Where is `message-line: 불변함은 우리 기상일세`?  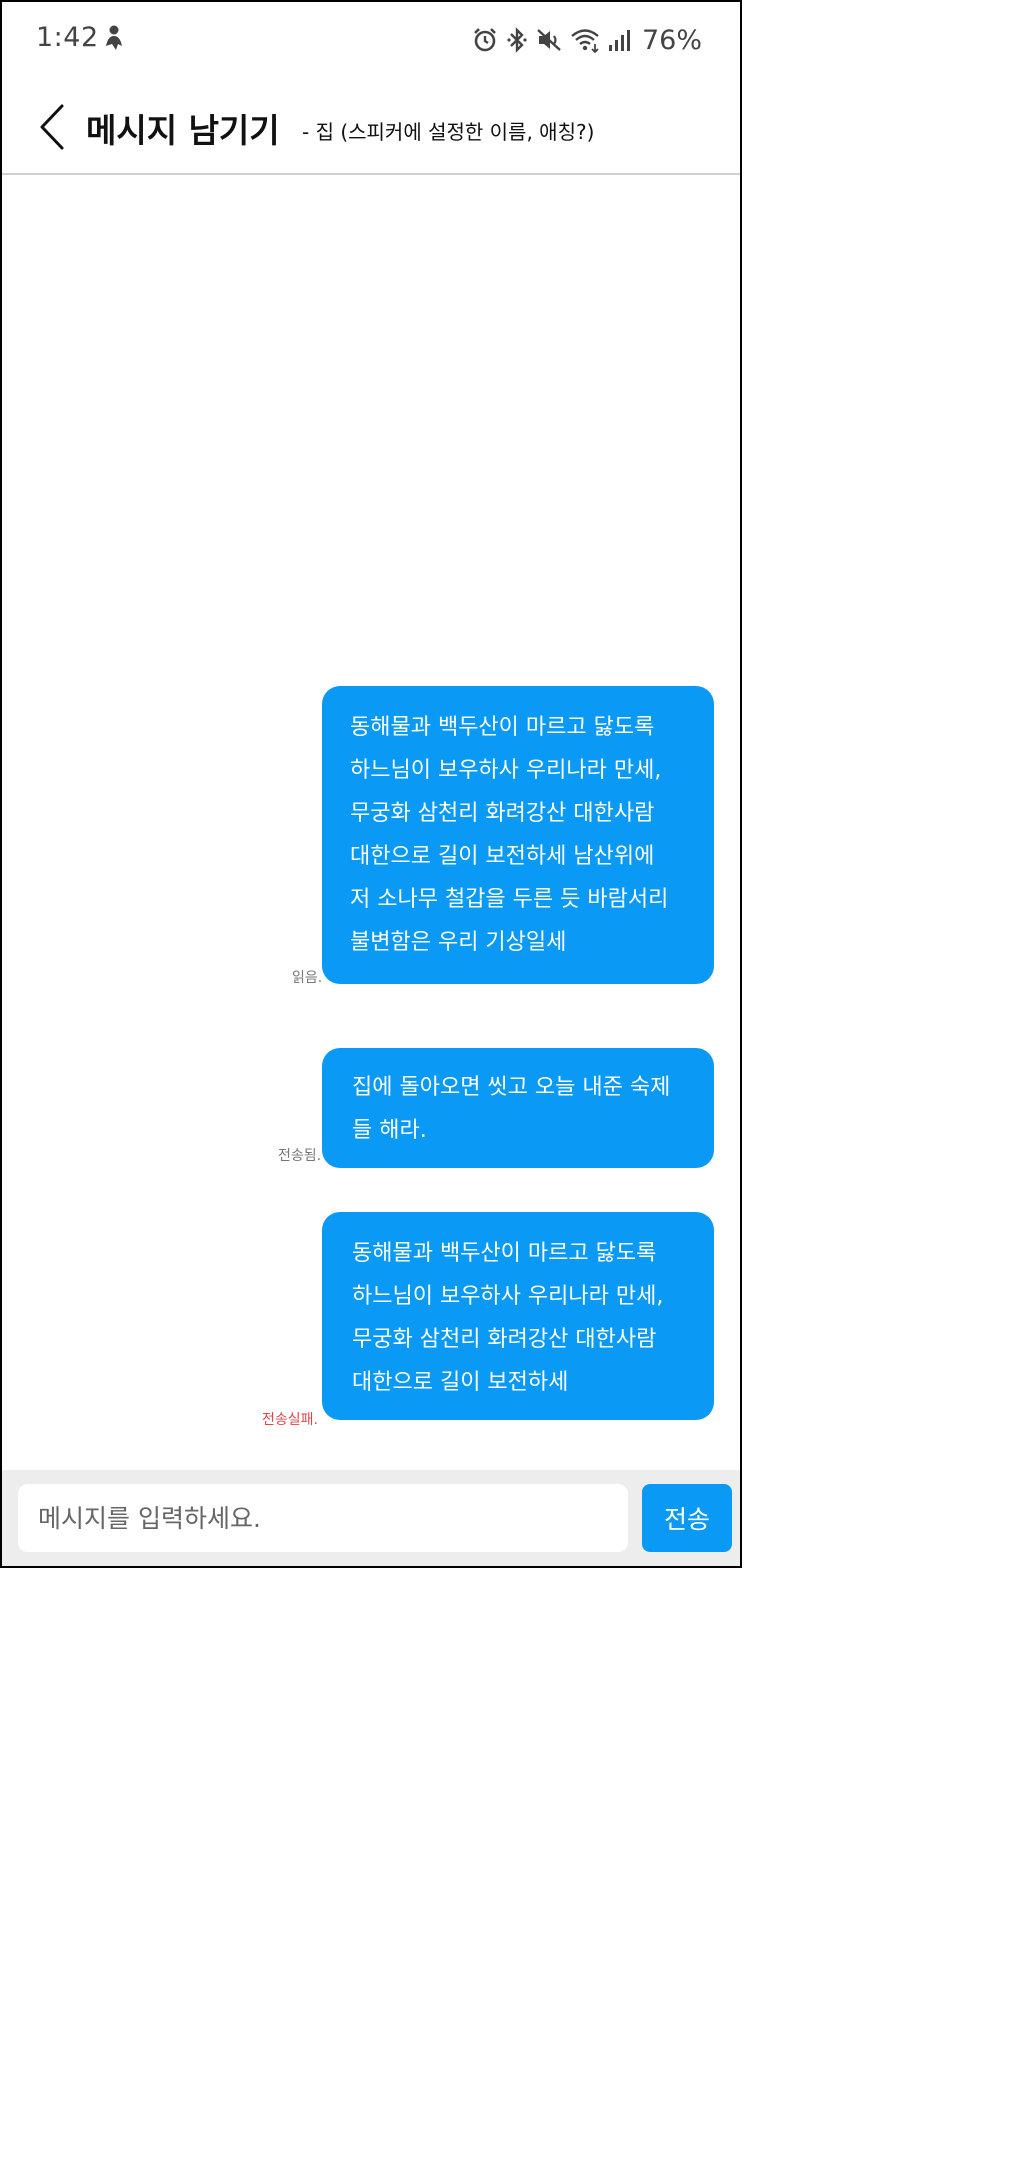 message-line: 불변함은 우리 기상일세 is located at coordinates (458, 942).